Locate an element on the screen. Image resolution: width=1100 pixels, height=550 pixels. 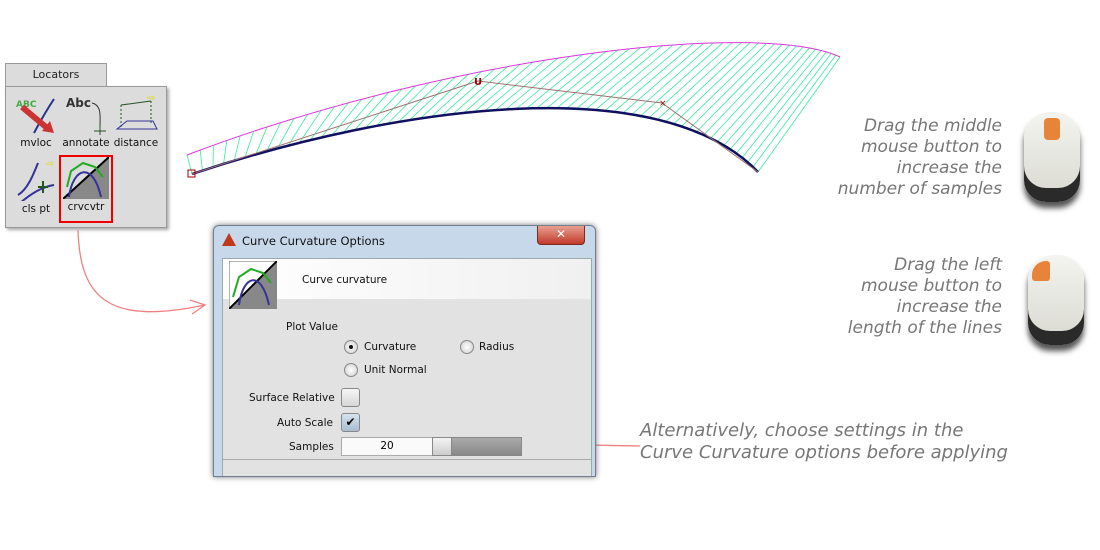
hint-line: Alternatively, choose settings in the is located at coordinates (802, 430).